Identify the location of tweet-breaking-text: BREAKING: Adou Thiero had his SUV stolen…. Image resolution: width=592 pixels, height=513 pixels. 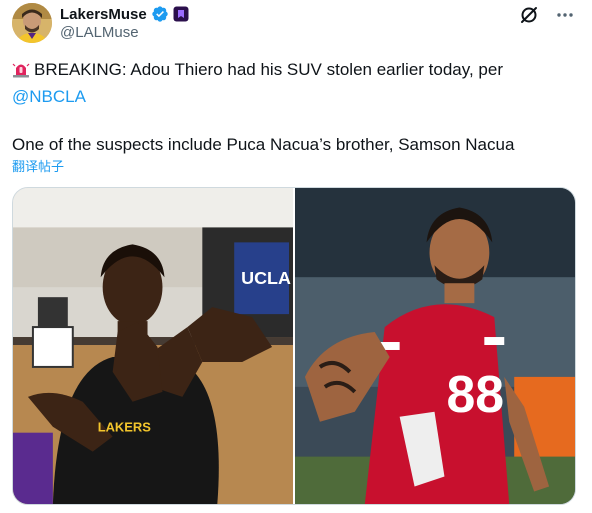
(269, 69).